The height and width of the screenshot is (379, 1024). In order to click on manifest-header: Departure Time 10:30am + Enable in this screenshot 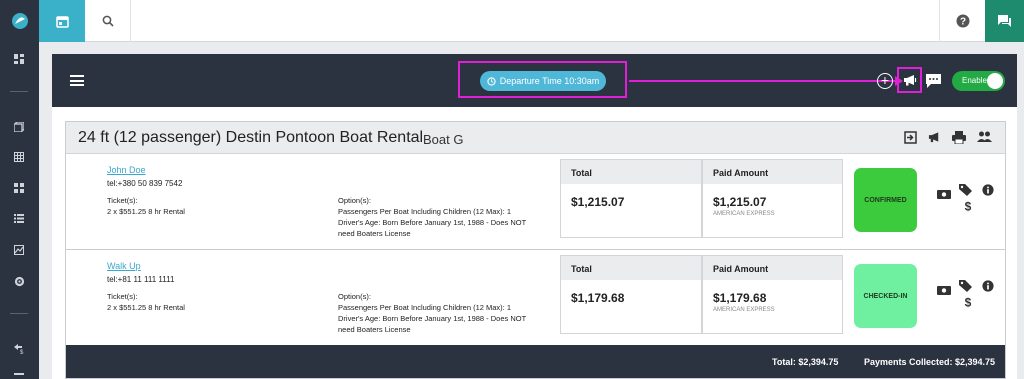, I will do `click(534, 80)`.